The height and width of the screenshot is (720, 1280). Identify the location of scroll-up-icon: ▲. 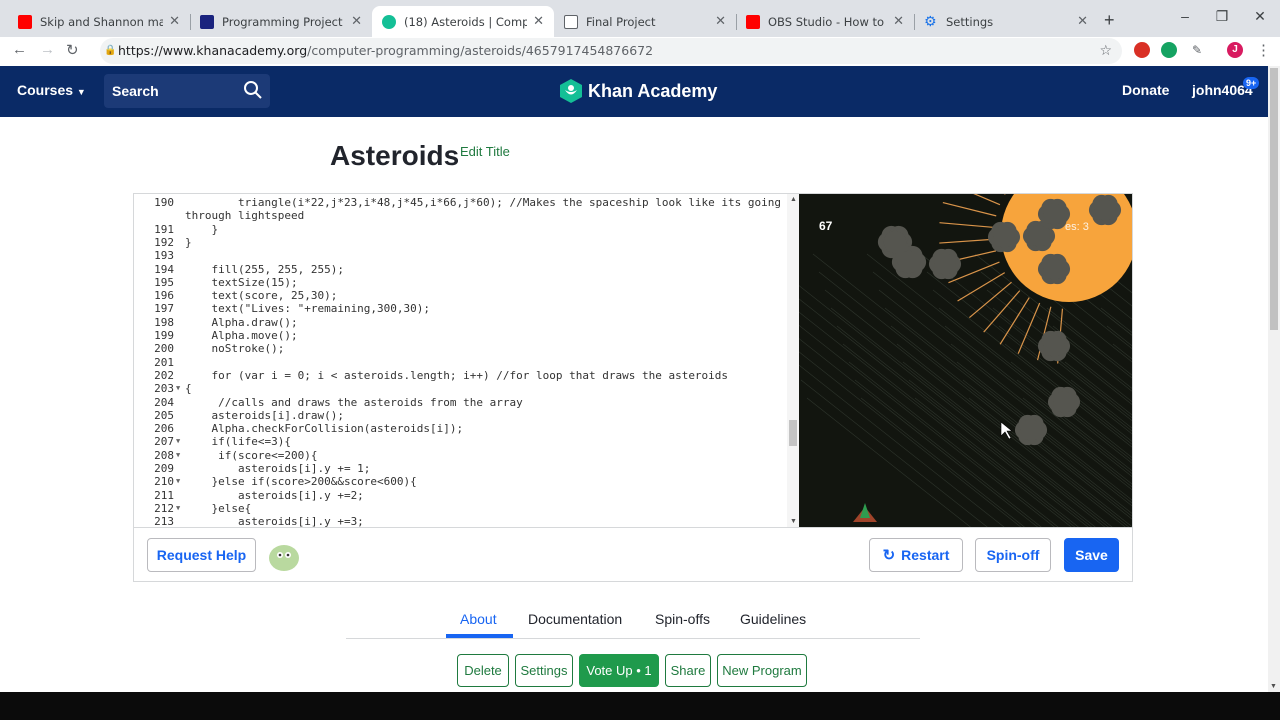
(793, 199).